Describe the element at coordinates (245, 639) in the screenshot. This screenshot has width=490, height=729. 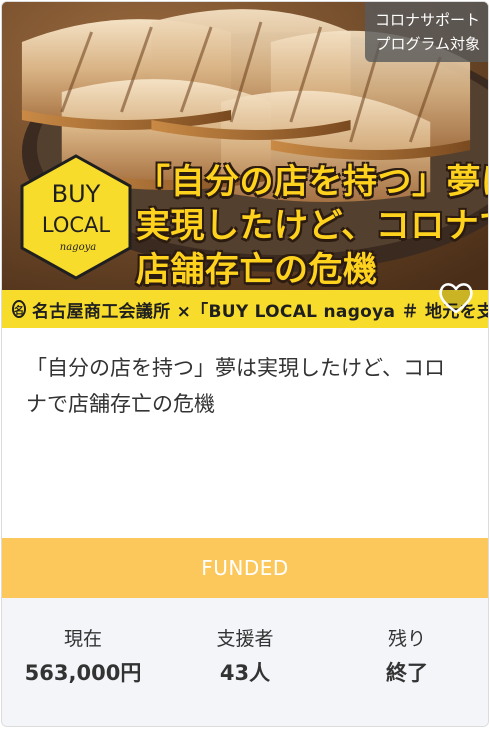
I see `stat-label: 支援者` at that location.